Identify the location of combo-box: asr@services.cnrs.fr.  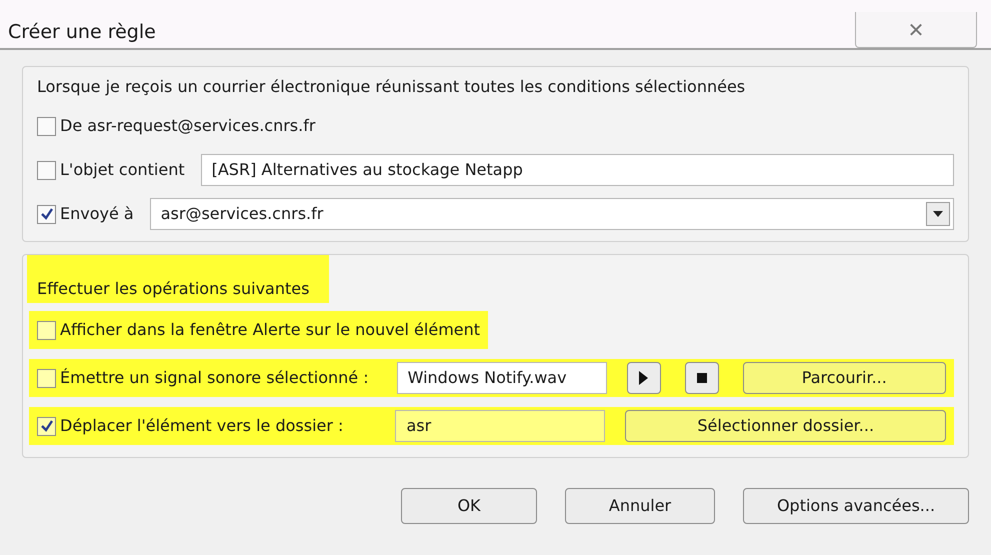
(552, 214).